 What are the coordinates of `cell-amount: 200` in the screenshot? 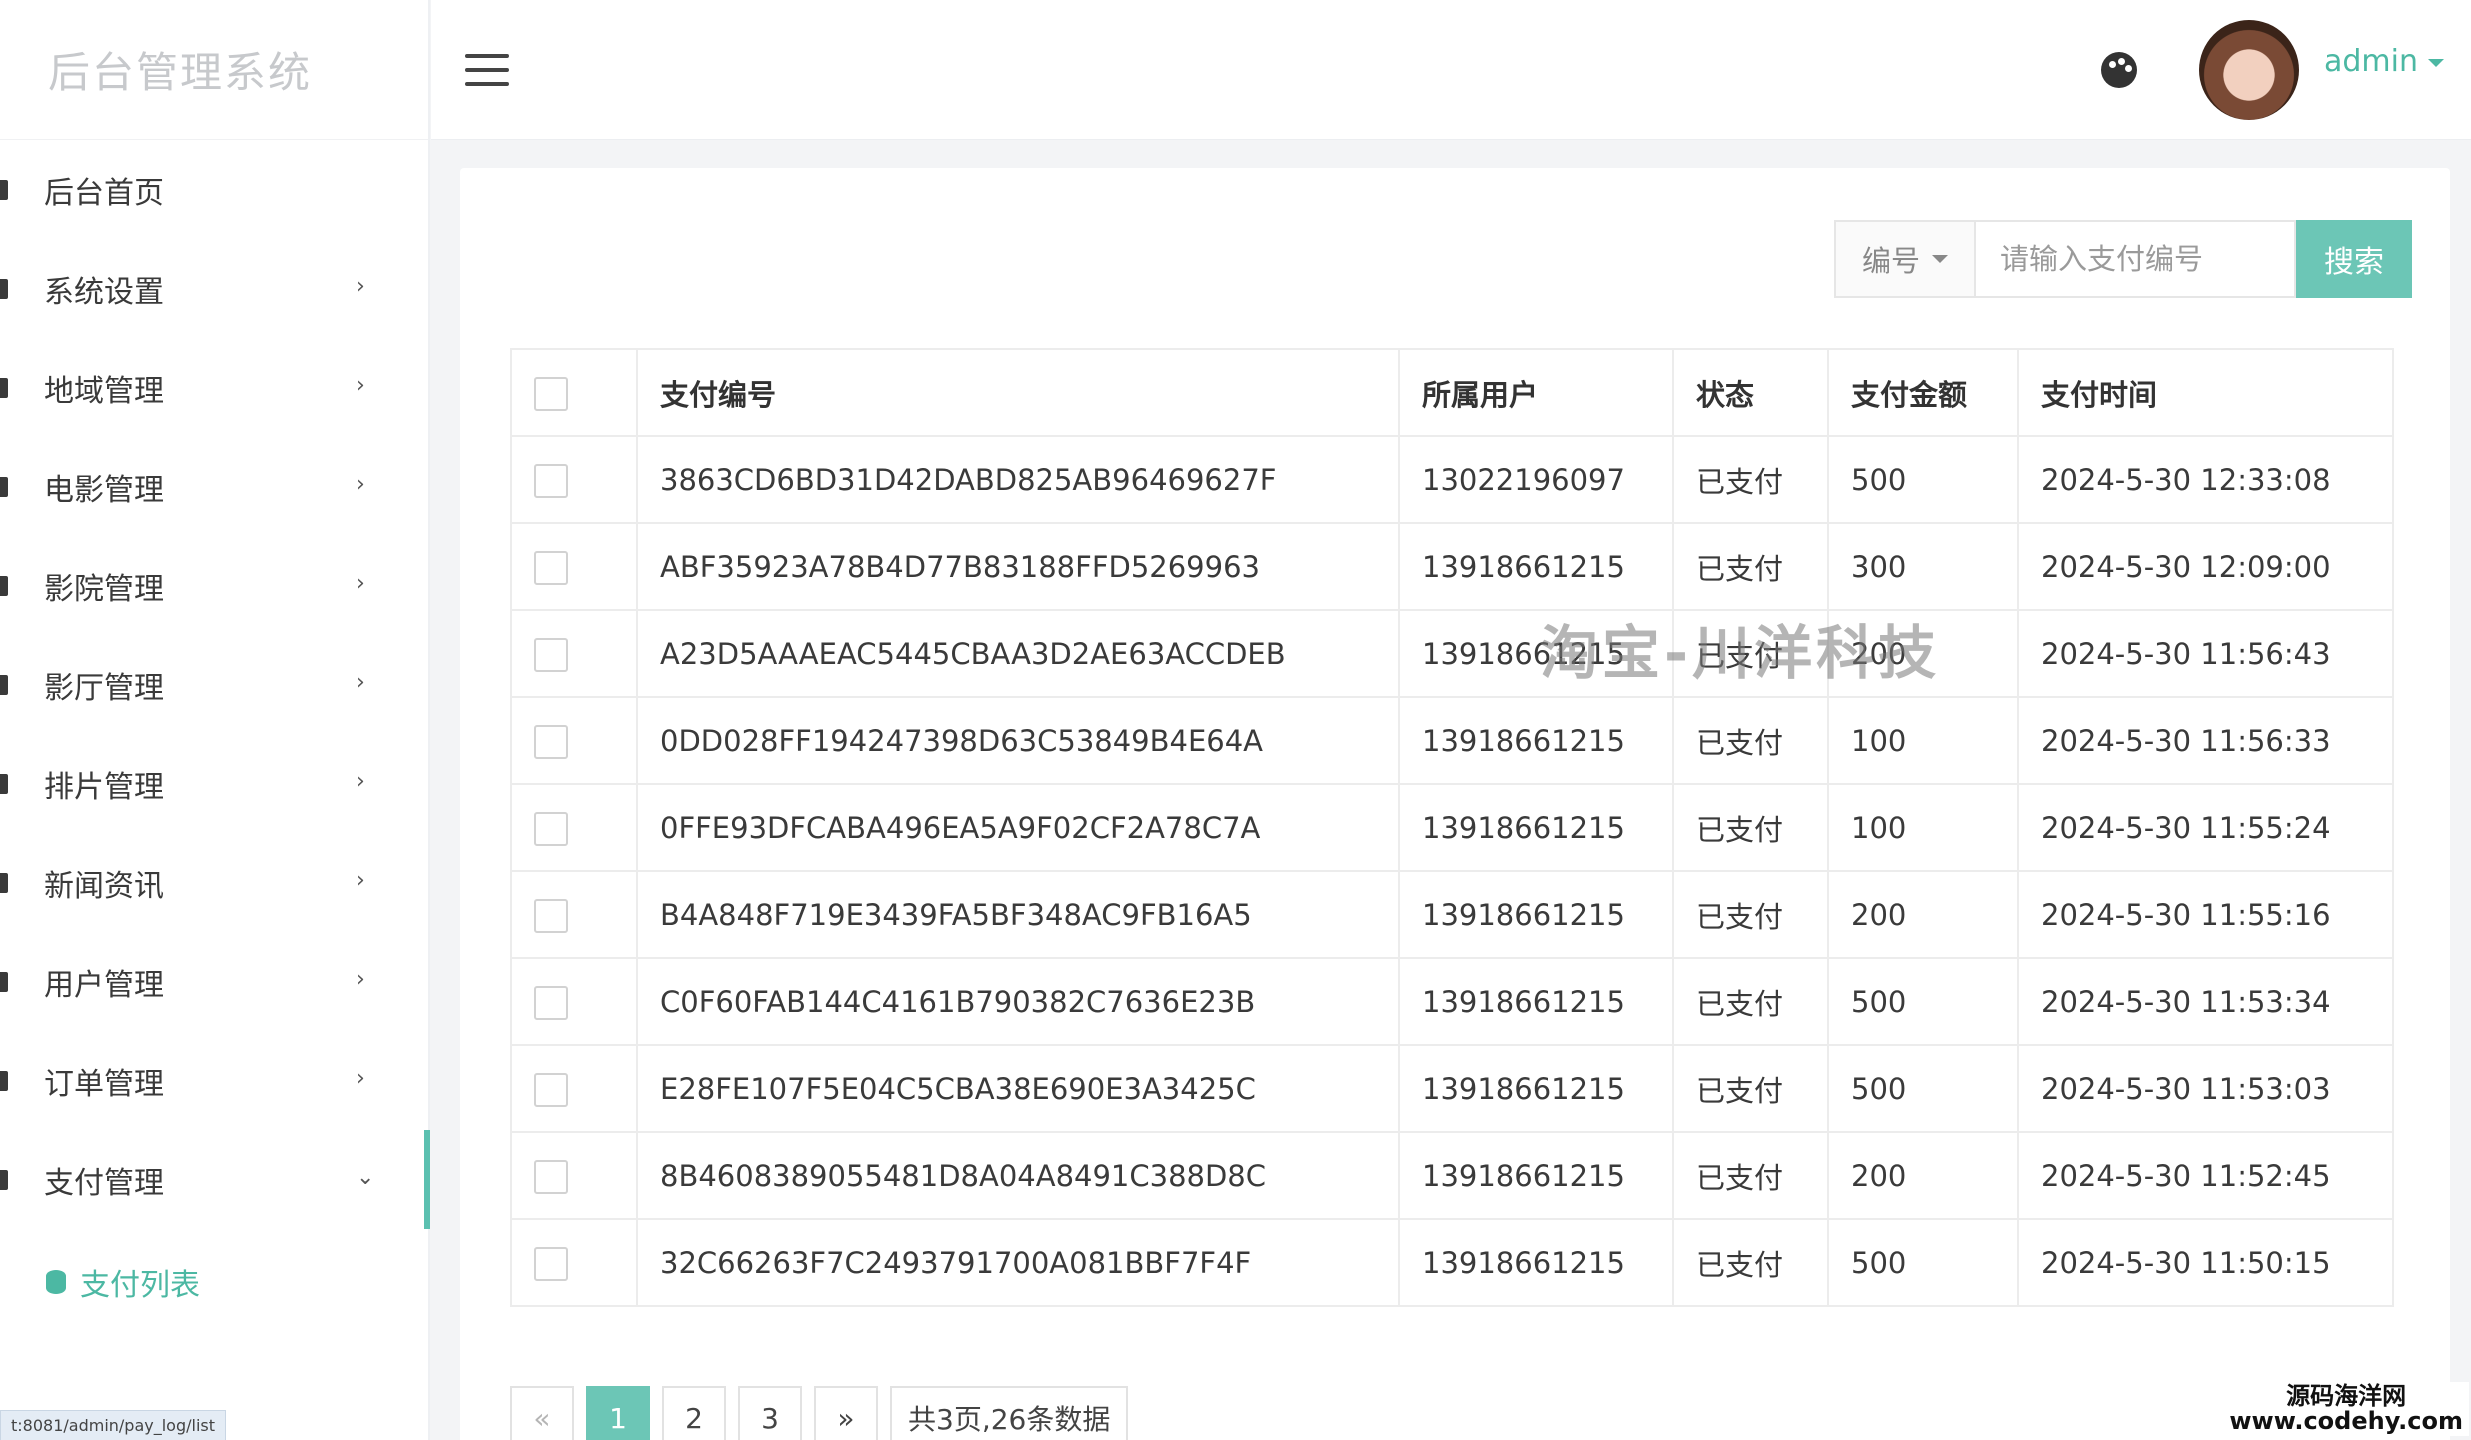 It's located at (1923, 914).